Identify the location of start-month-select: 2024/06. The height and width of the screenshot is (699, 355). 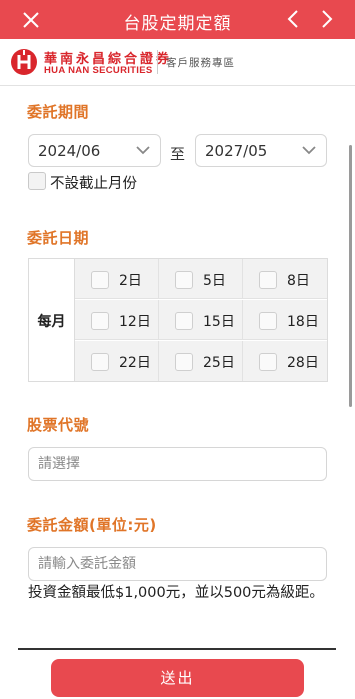
(94, 150).